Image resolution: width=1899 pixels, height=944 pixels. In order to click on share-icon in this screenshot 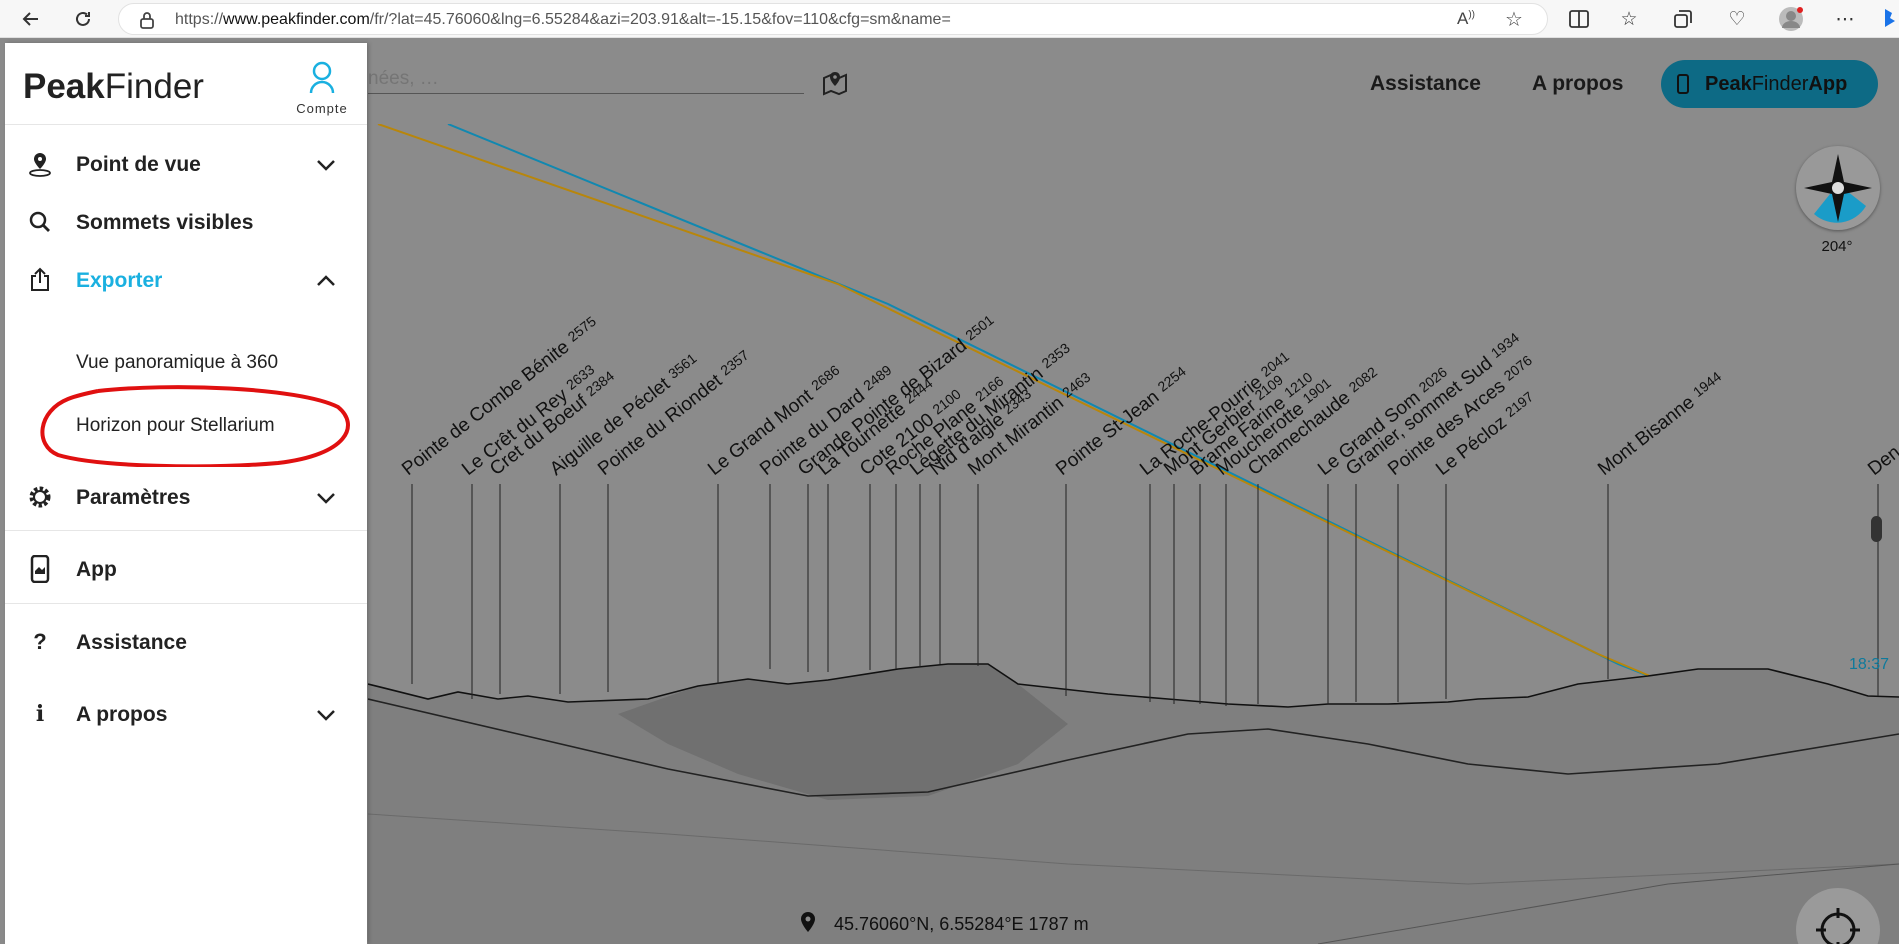, I will do `click(40, 280)`.